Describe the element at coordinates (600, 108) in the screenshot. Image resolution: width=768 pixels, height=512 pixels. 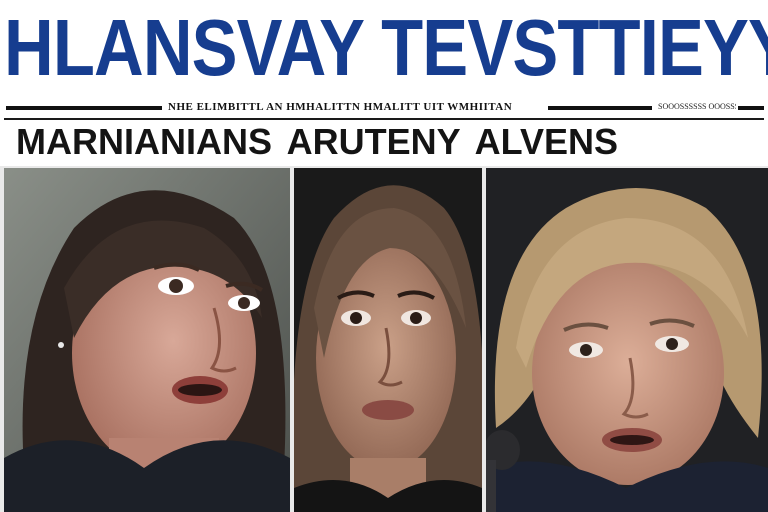
I see `rule-middle` at that location.